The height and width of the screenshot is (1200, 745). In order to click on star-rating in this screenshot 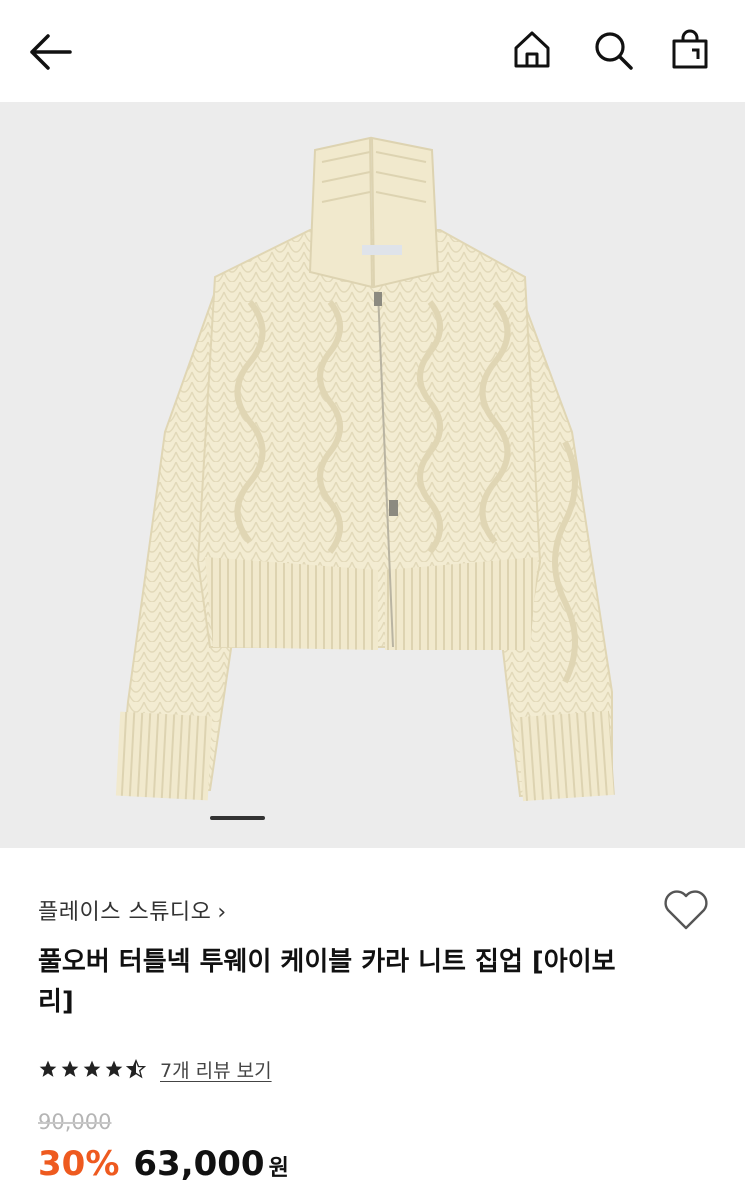, I will do `click(92, 1069)`.